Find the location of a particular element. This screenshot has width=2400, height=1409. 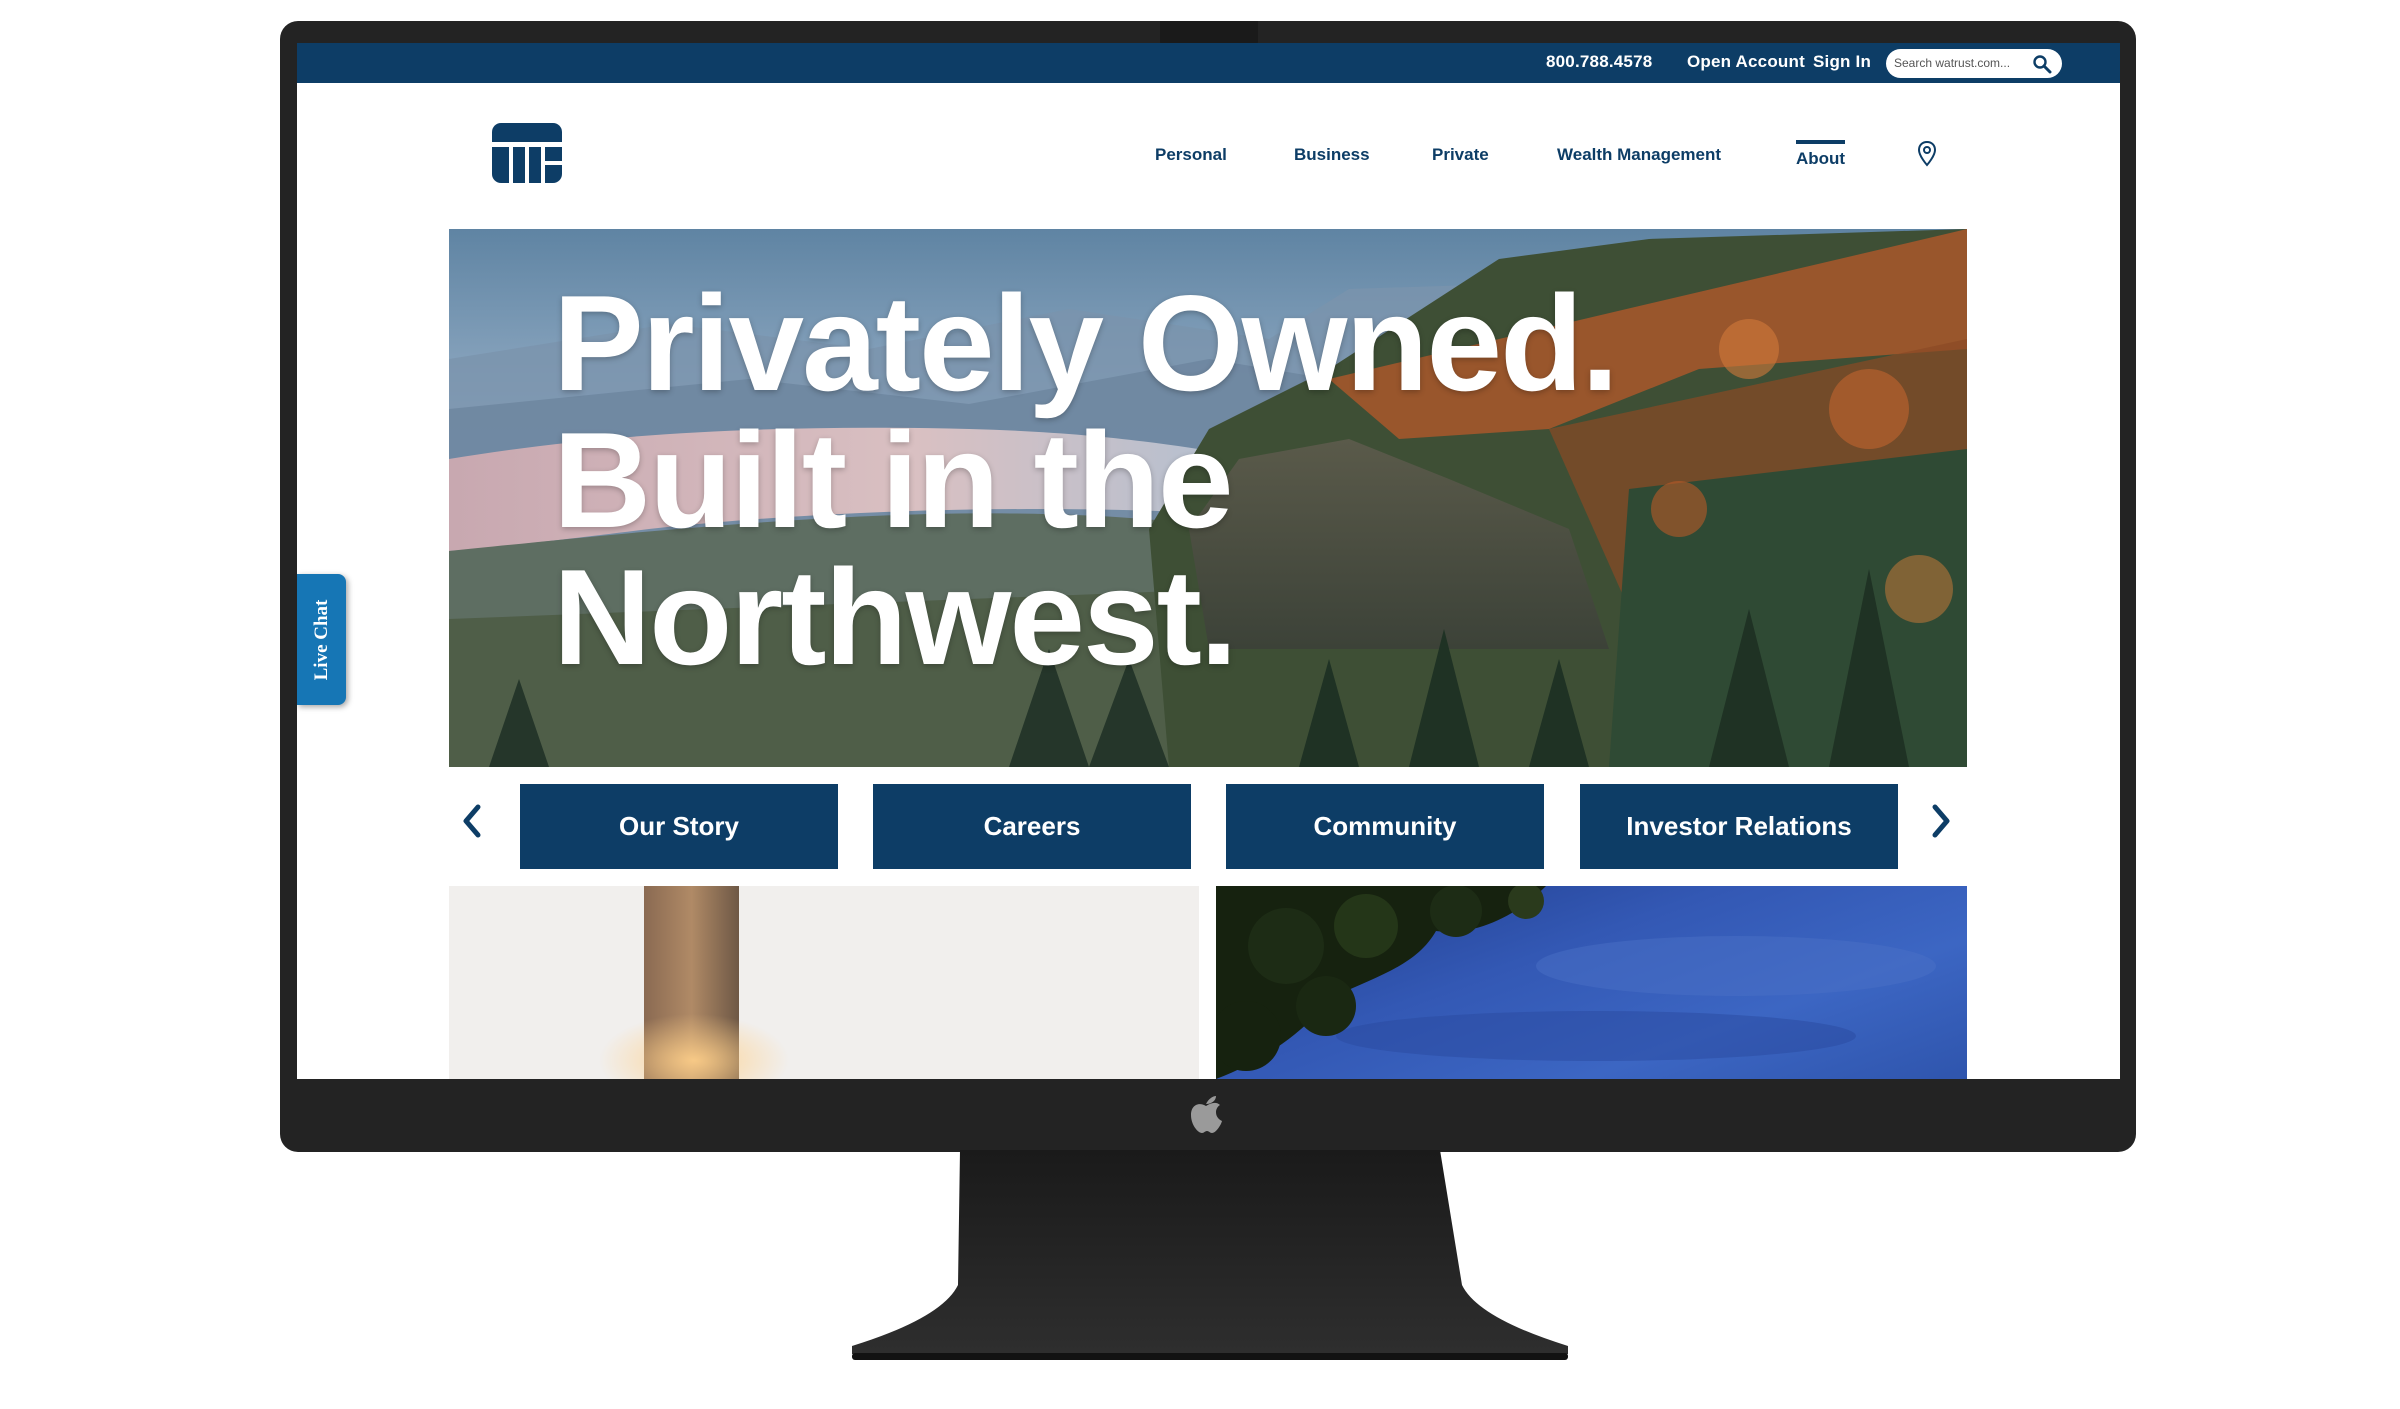

tile-careers: Careers is located at coordinates (1032, 826).